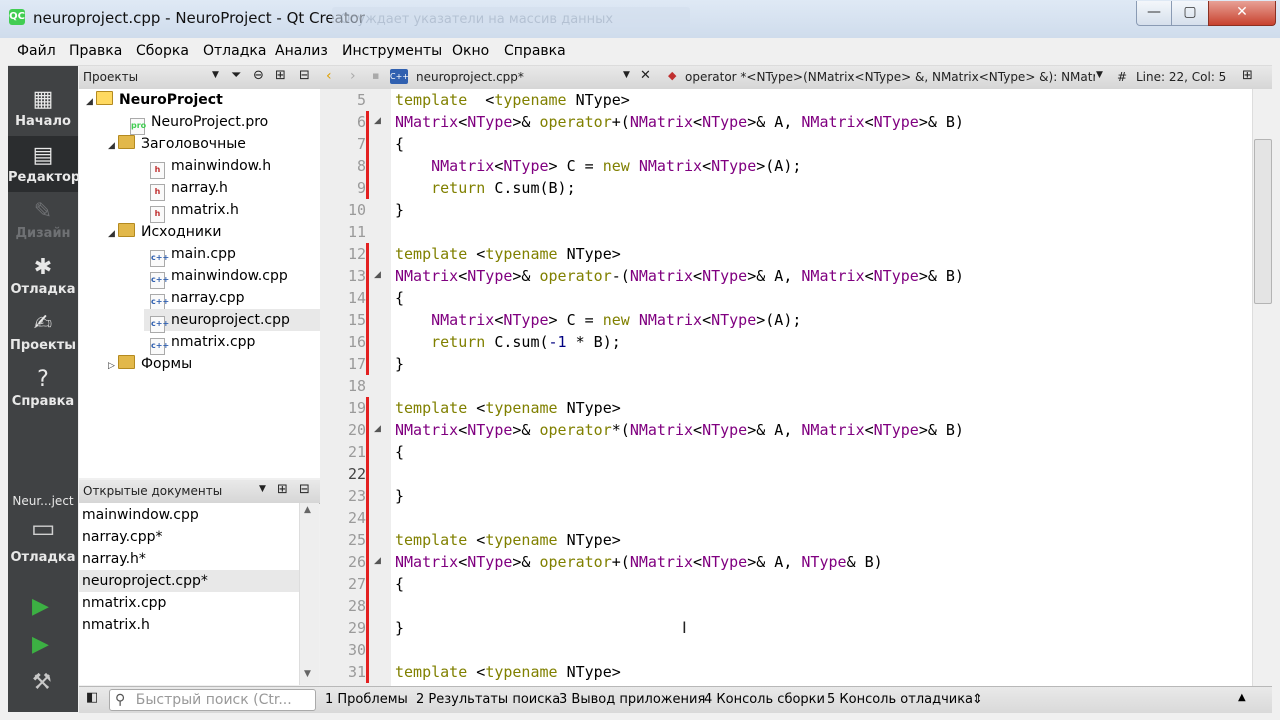 This screenshot has width=1280, height=720. I want to click on open-doc-item: mainwindow.cpp, so click(190, 515).